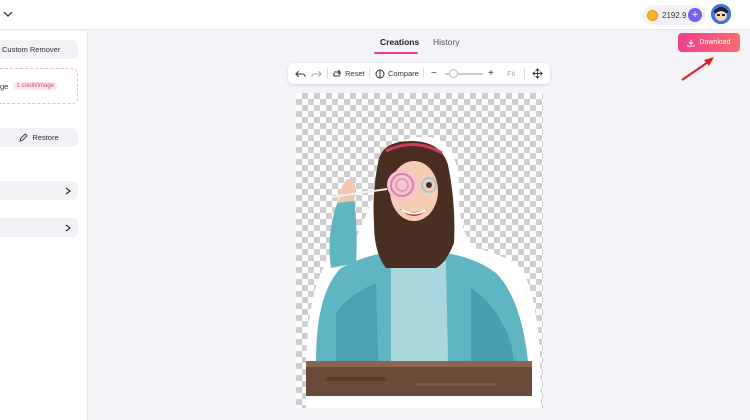 The width and height of the screenshot is (750, 420). What do you see at coordinates (337, 73) in the screenshot?
I see `reset-icon` at bounding box center [337, 73].